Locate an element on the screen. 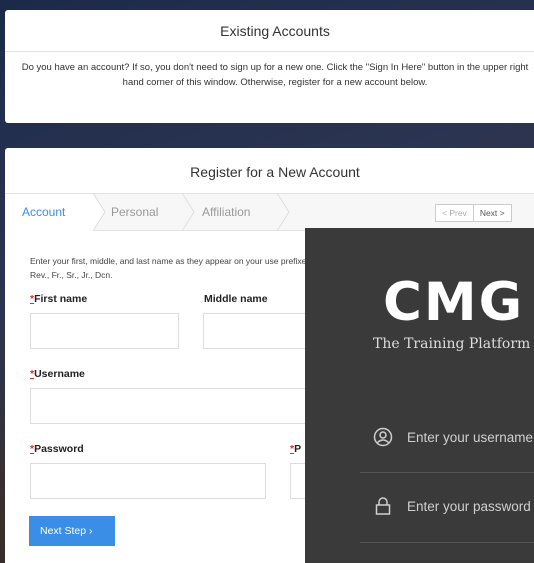  step-affiliation: Affiliation is located at coordinates (226, 212).